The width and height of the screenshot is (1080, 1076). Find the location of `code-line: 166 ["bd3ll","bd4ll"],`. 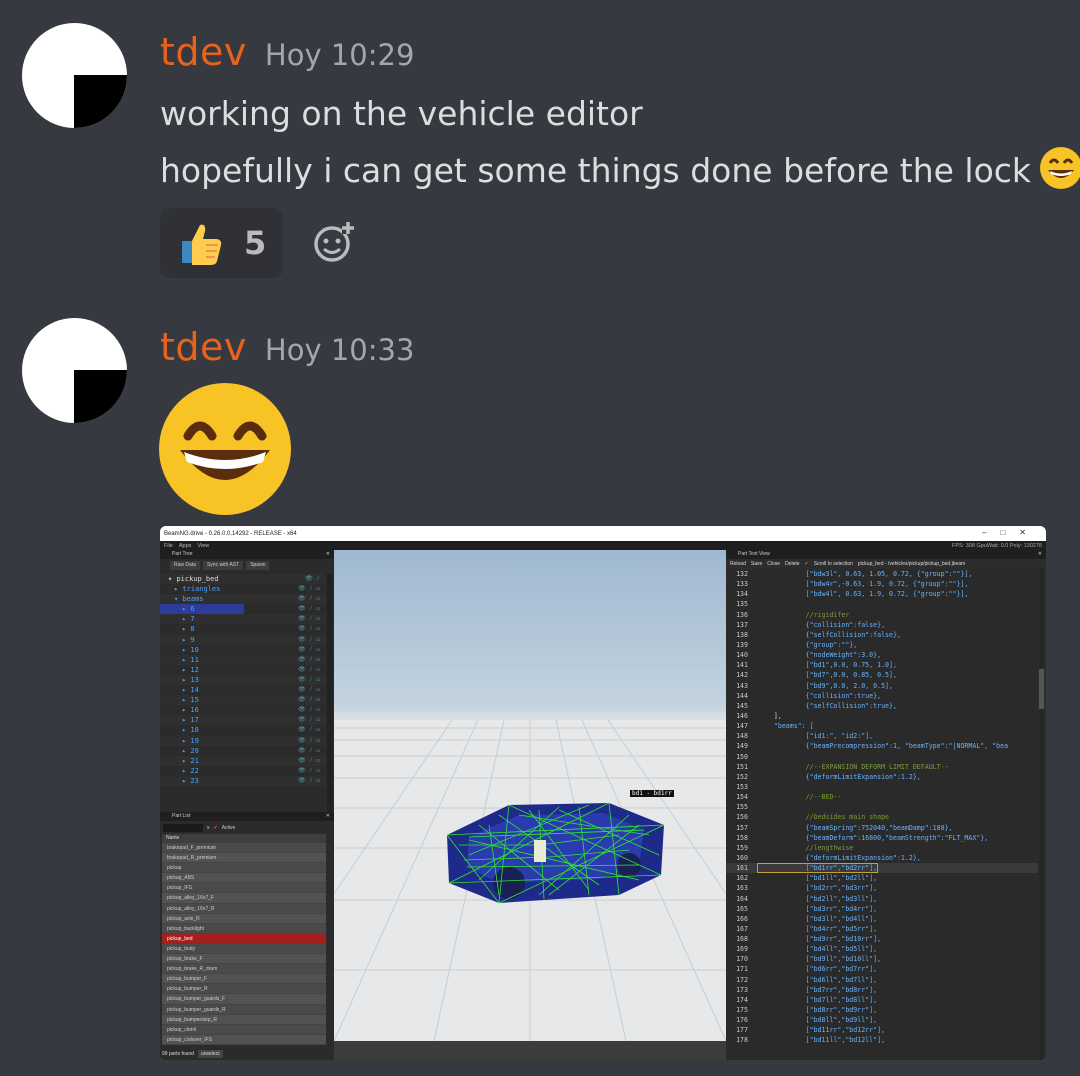

code-line: 166 ["bd3ll","bd4ll"], is located at coordinates (882, 919).